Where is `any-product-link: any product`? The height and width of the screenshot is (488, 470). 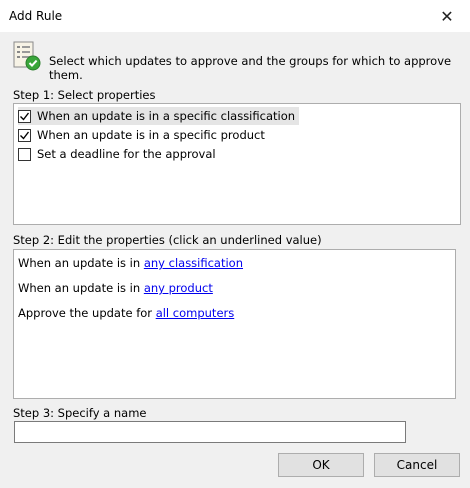
any-product-link: any product is located at coordinates (178, 288).